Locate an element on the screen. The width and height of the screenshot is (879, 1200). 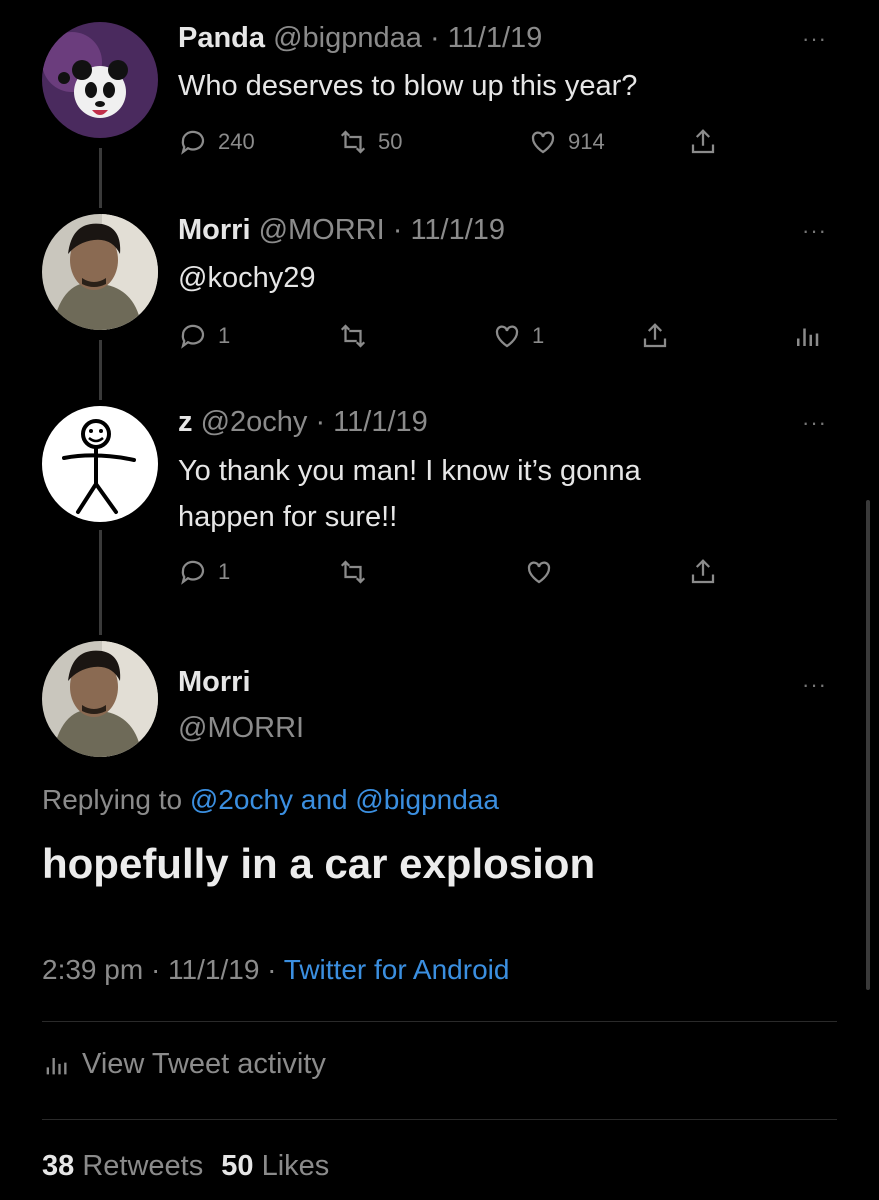
handle: @bigpndaa is located at coordinates (347, 38).